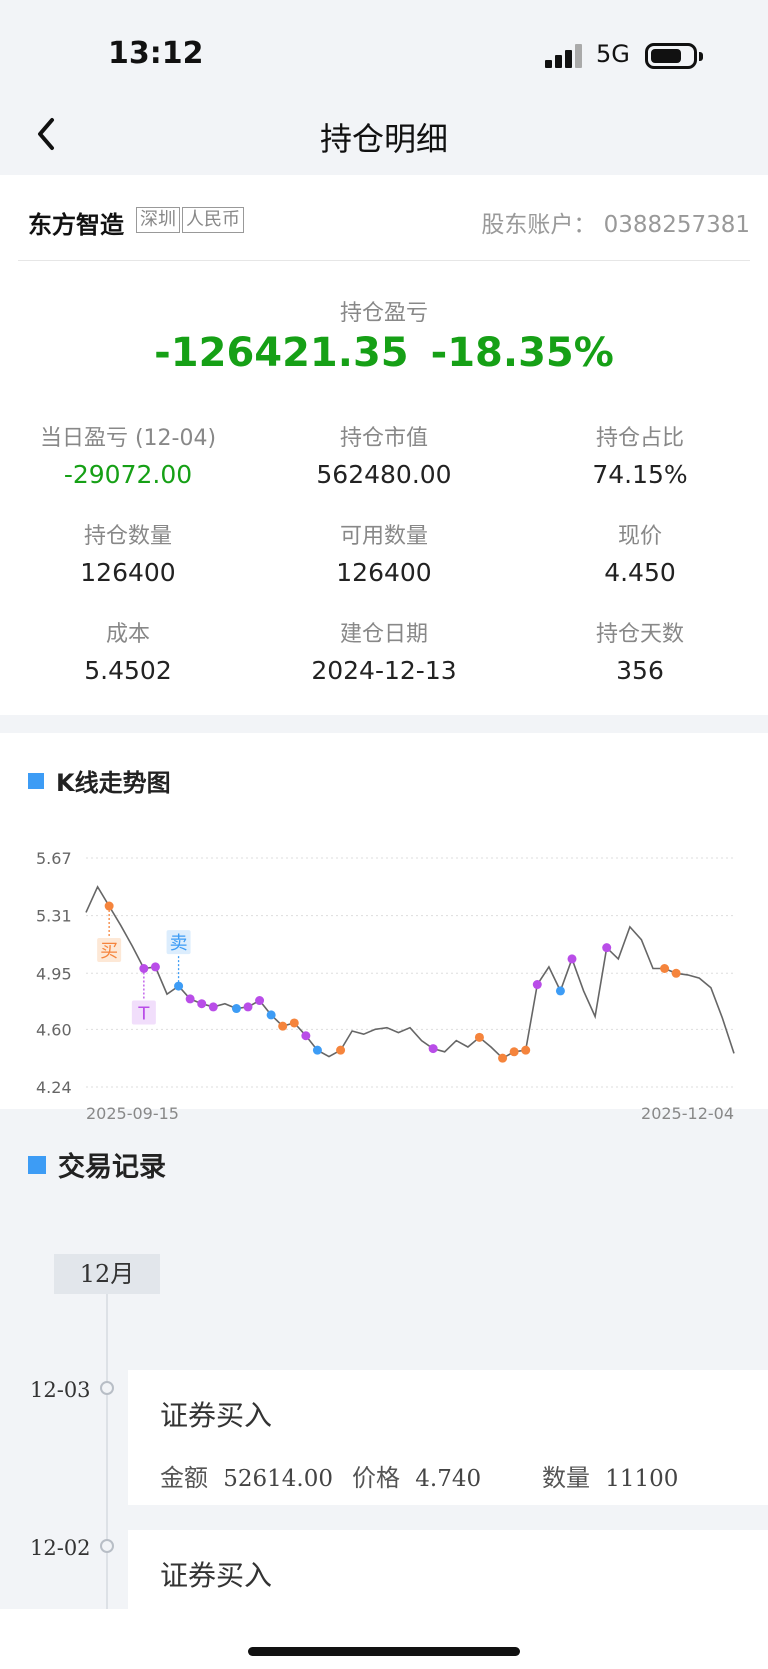 Image resolution: width=768 pixels, height=1669 pixels. What do you see at coordinates (128, 650) in the screenshot?
I see `stat-cost: 成本 5.4502` at bounding box center [128, 650].